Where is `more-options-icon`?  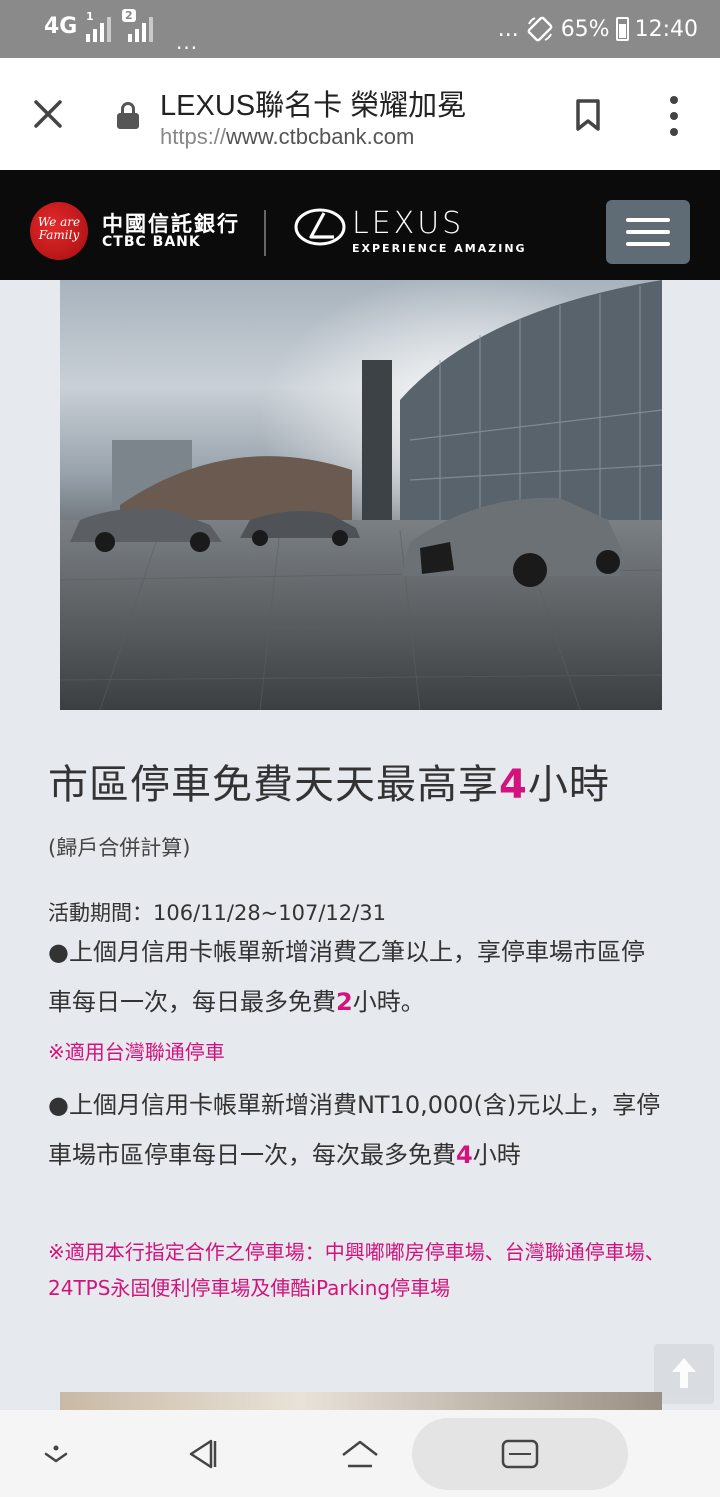
more-options-icon is located at coordinates (674, 116).